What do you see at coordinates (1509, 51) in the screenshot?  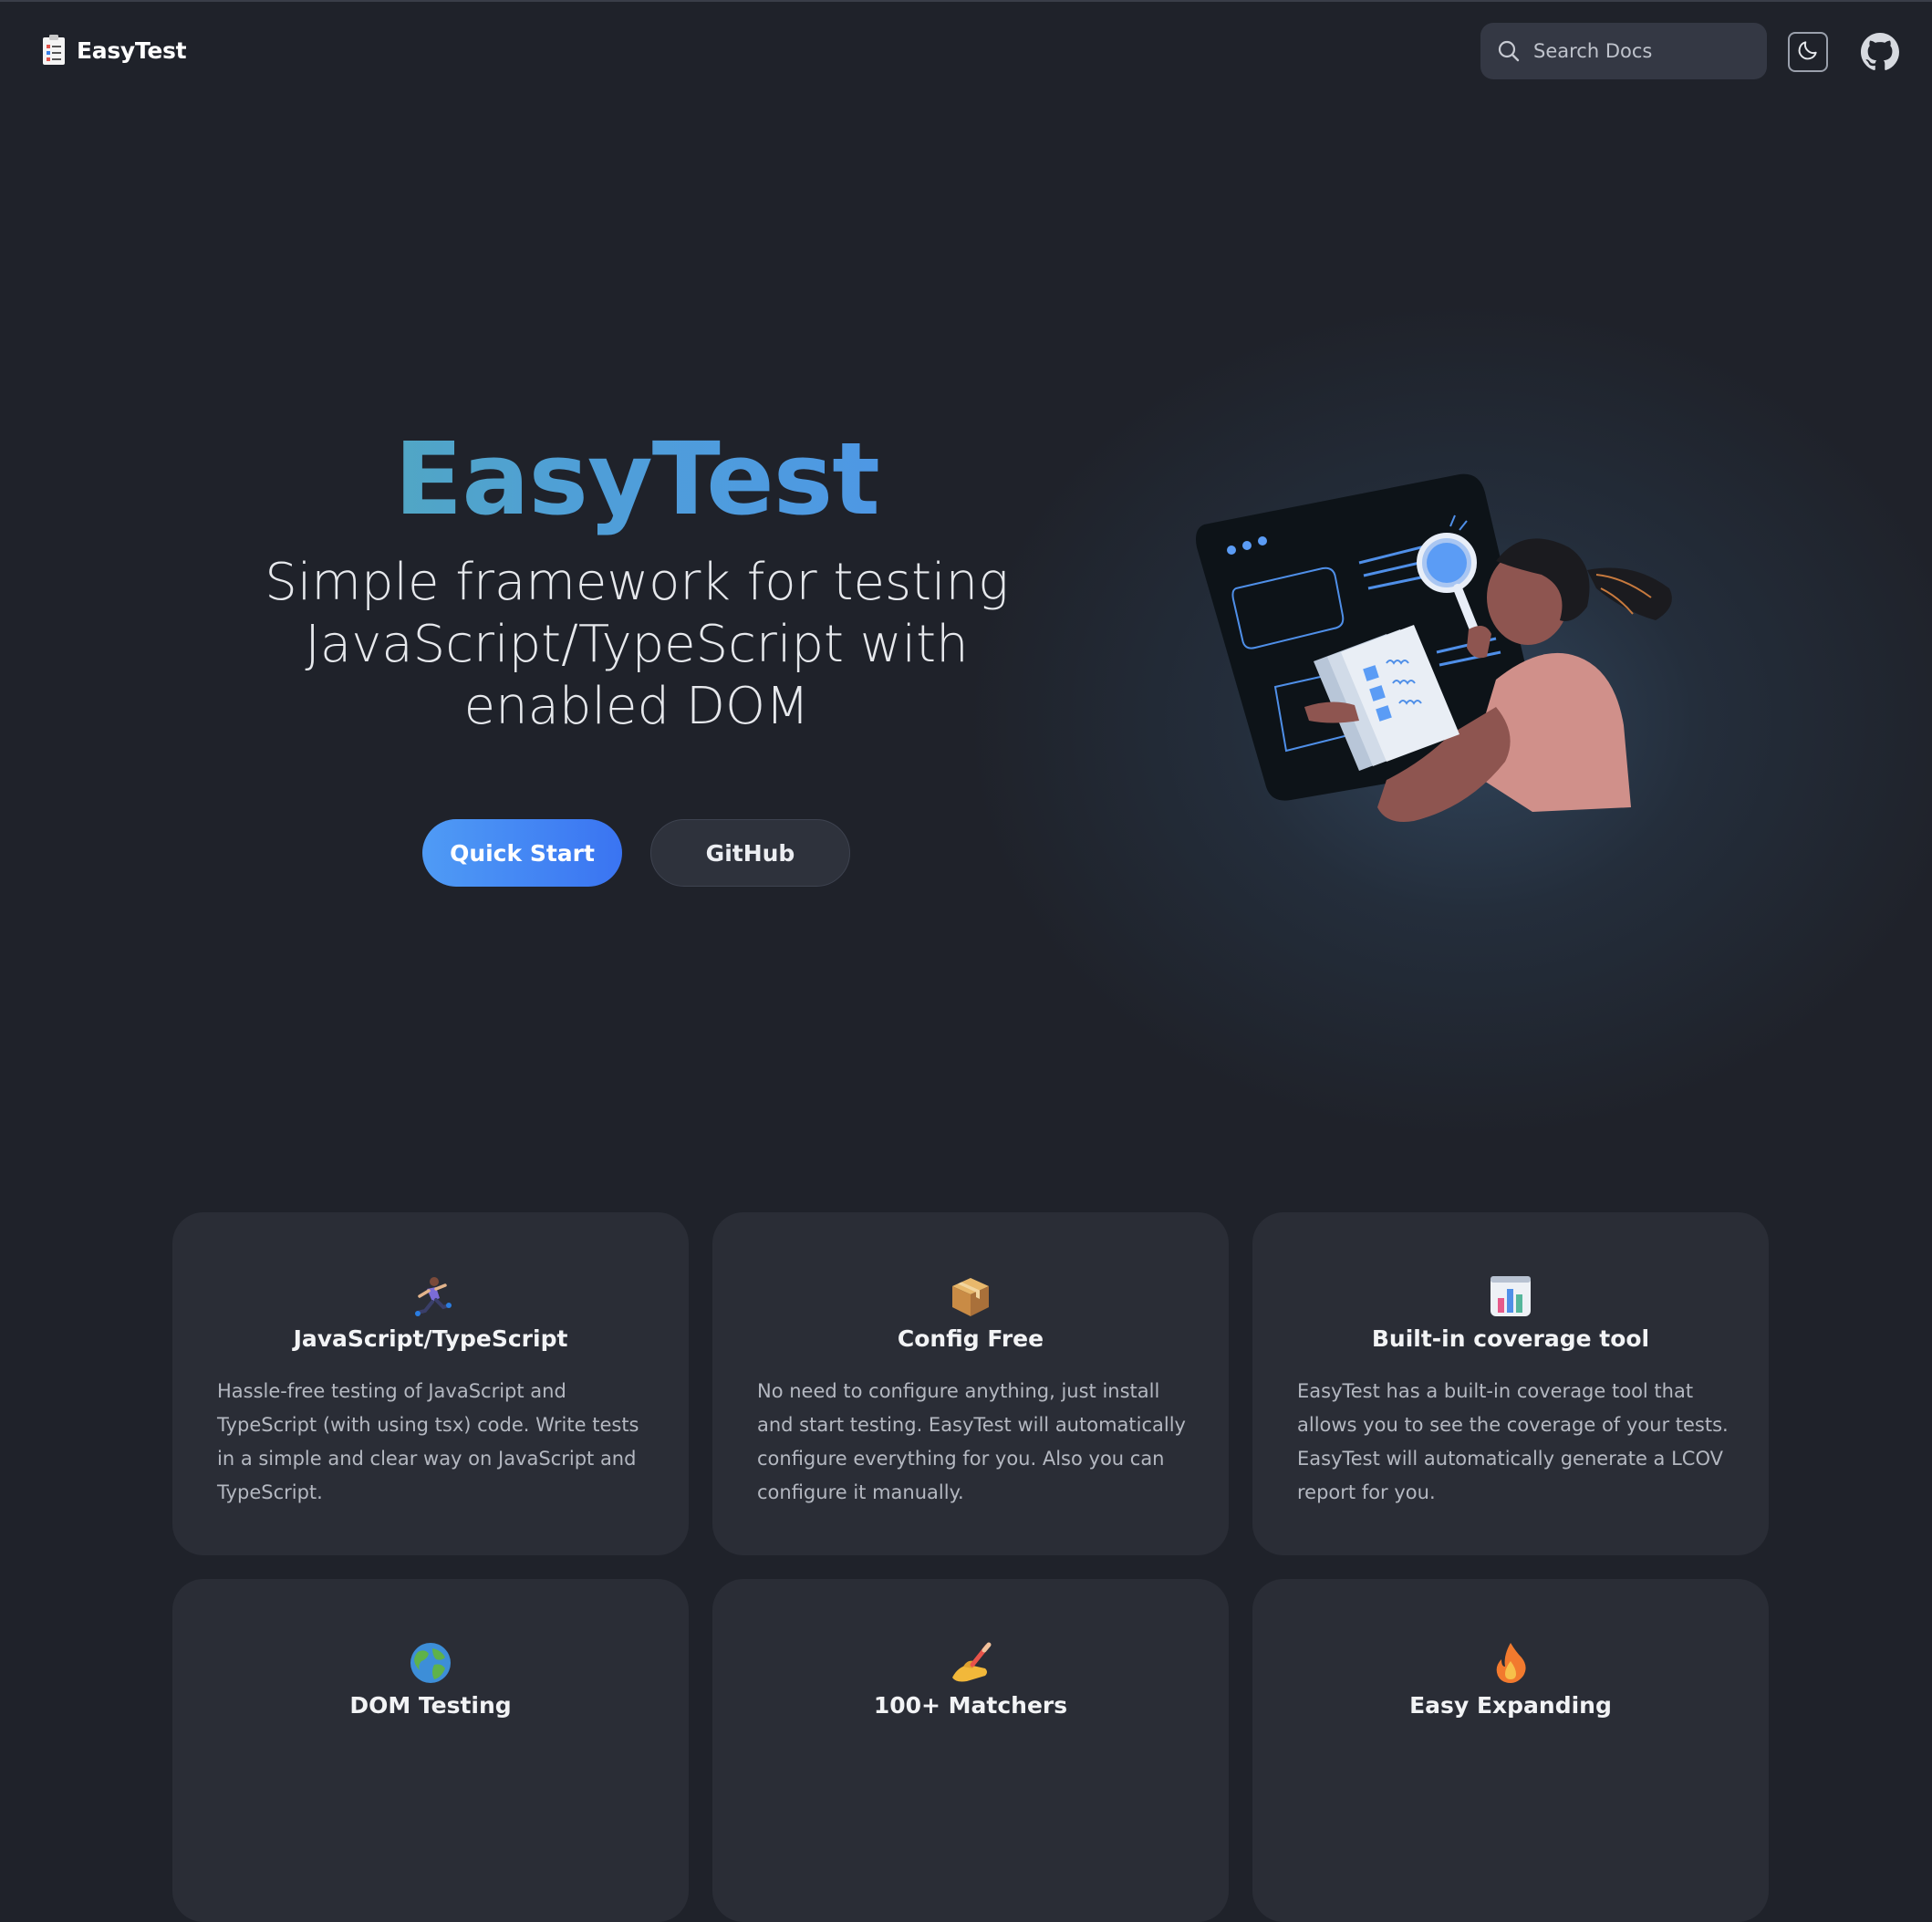 I see `search-icon` at bounding box center [1509, 51].